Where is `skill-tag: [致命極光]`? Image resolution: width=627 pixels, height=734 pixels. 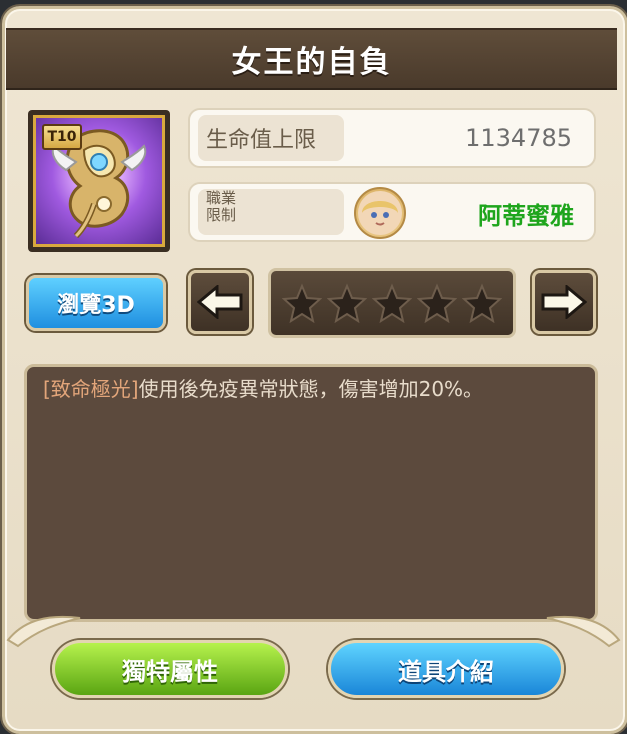 skill-tag: [致命極光] is located at coordinates (91, 389).